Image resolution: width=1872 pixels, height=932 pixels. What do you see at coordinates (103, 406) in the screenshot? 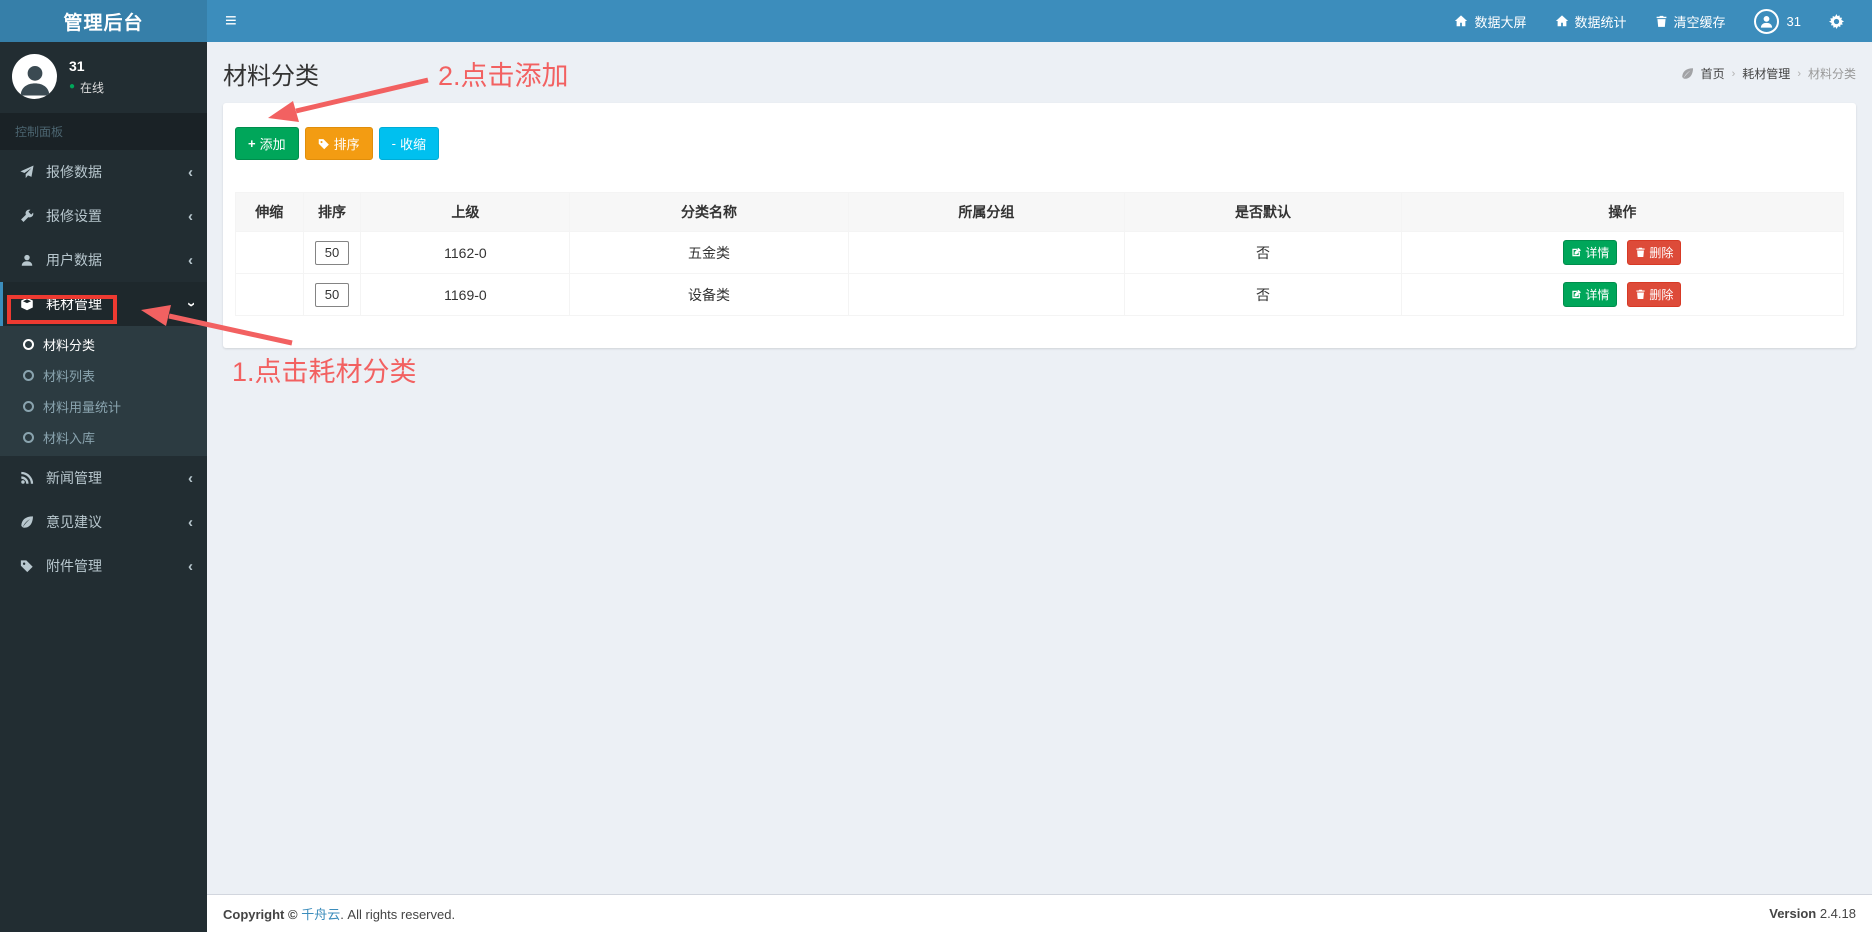
I see `sidebar-subitem-material-usage-stats: 材料用量统计` at bounding box center [103, 406].